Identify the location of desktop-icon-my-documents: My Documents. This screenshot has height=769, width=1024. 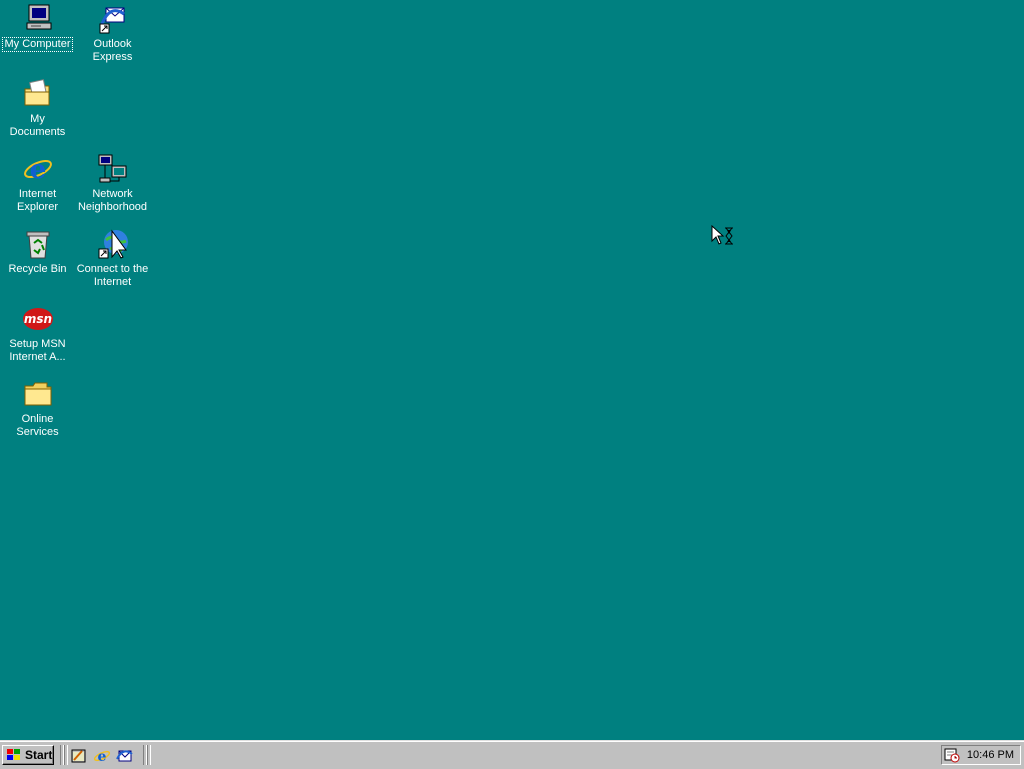
(37, 108).